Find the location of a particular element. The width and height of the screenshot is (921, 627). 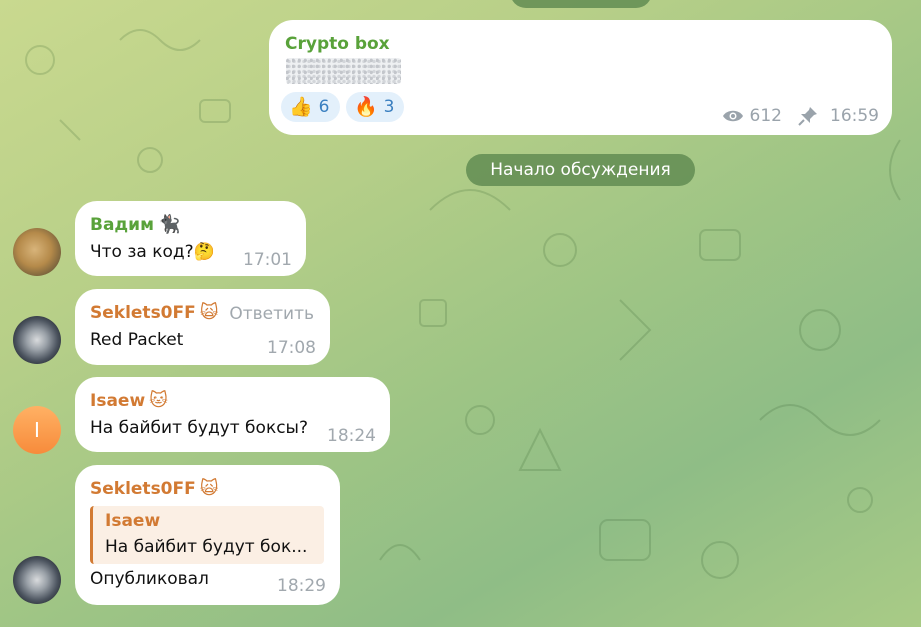

fire-icon: 🔥 is located at coordinates (366, 106).